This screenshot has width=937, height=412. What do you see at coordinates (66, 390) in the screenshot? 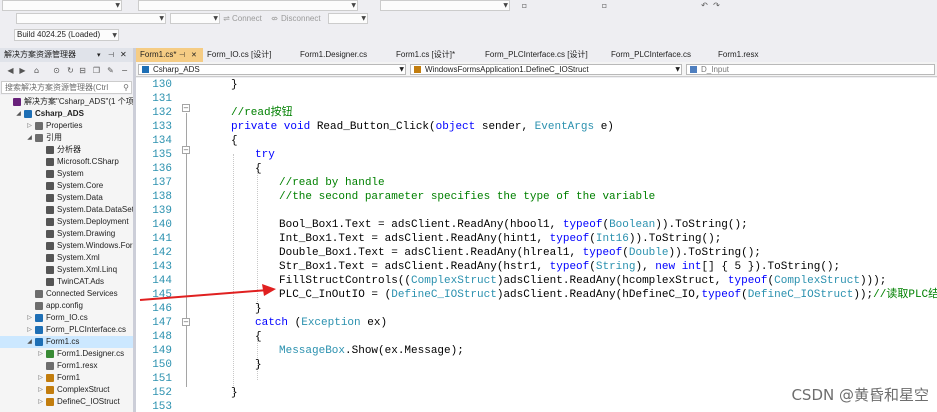
I see `tree-item: ▷ ComplexStruct` at bounding box center [66, 390].